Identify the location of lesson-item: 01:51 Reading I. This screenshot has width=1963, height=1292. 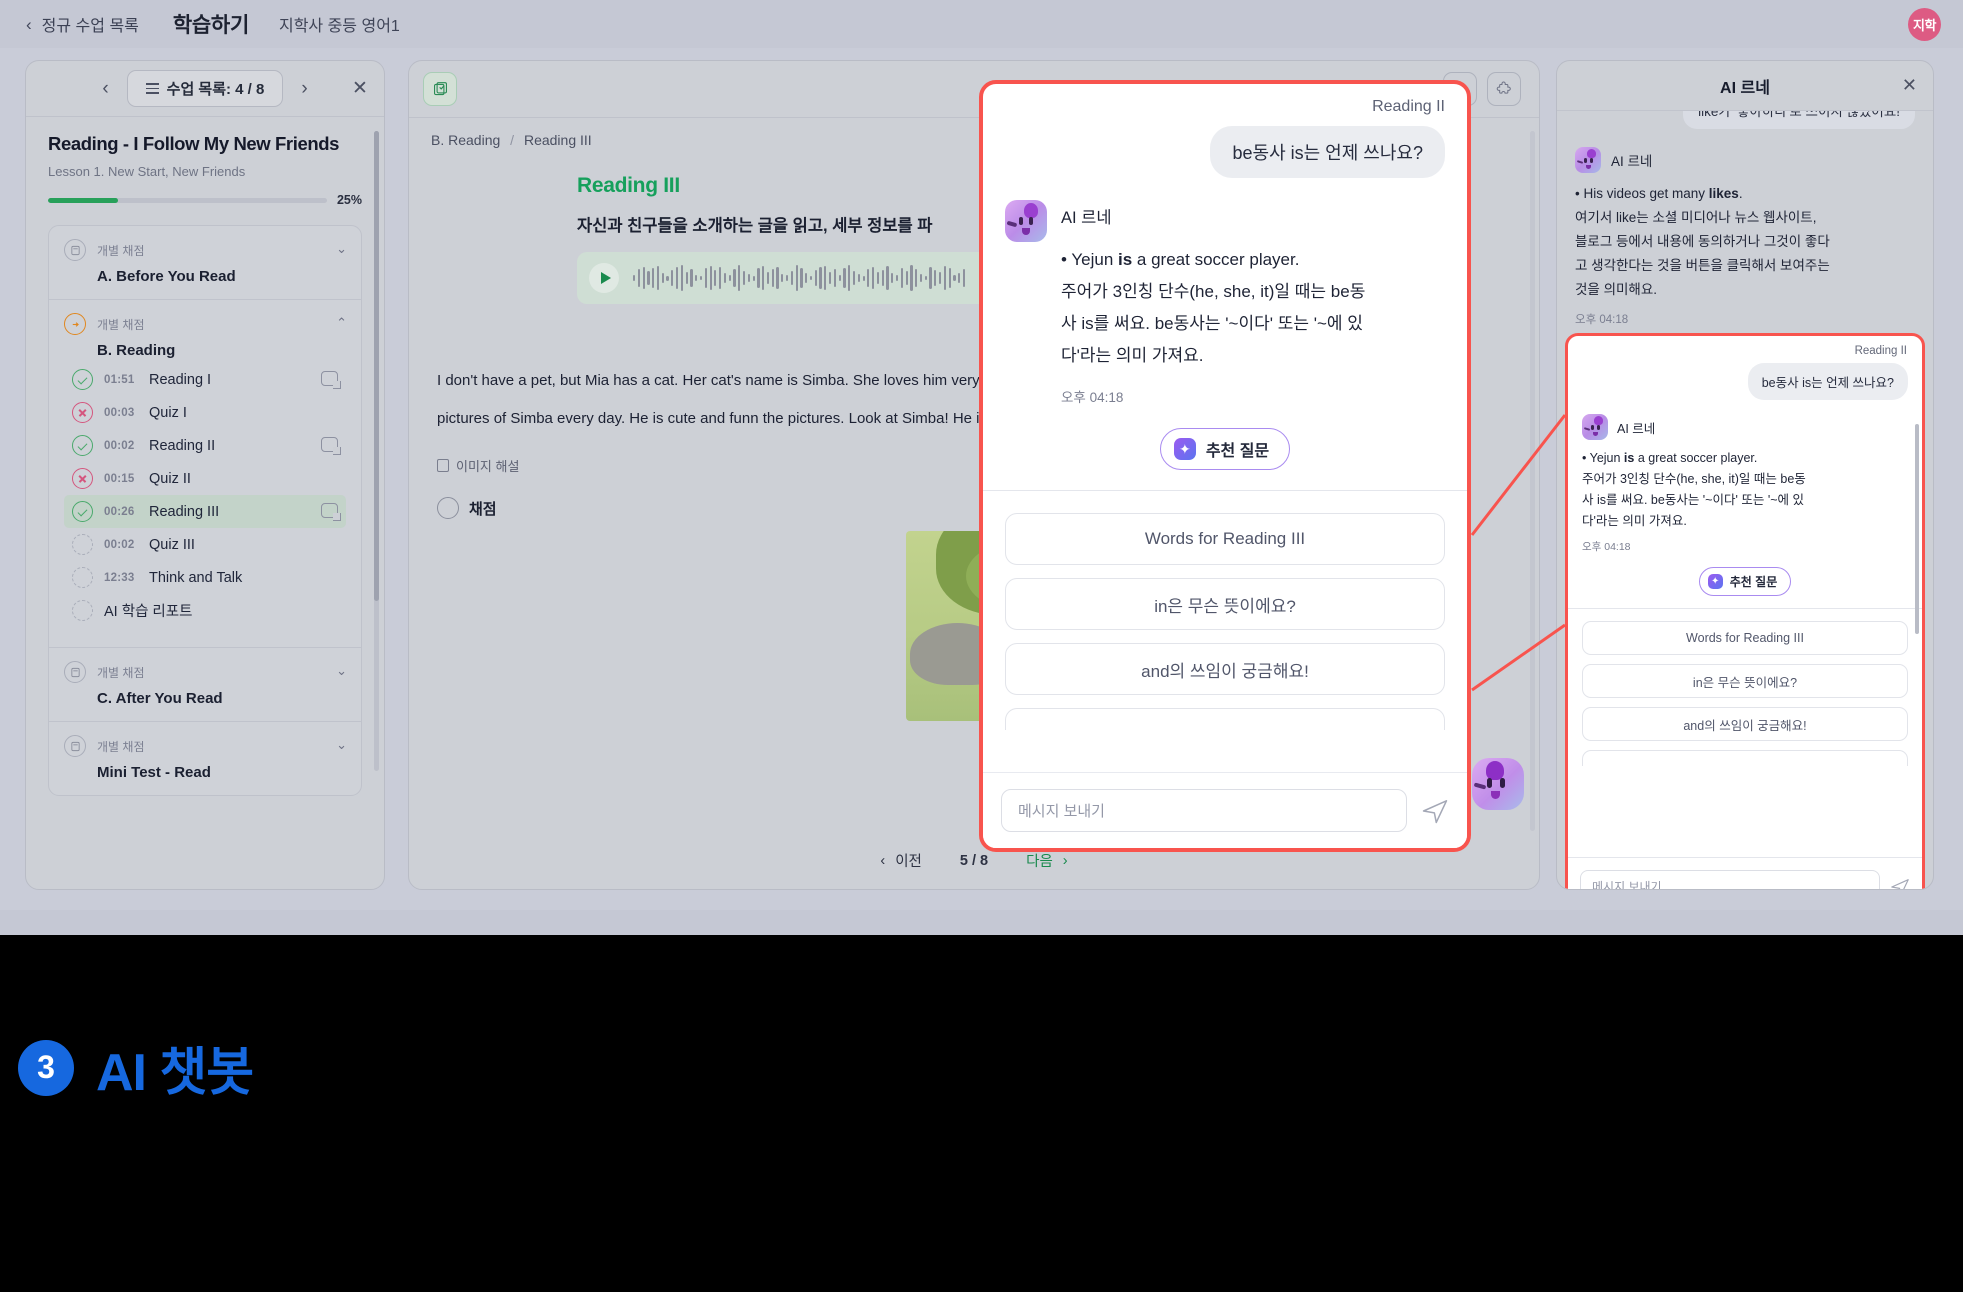
(205, 379).